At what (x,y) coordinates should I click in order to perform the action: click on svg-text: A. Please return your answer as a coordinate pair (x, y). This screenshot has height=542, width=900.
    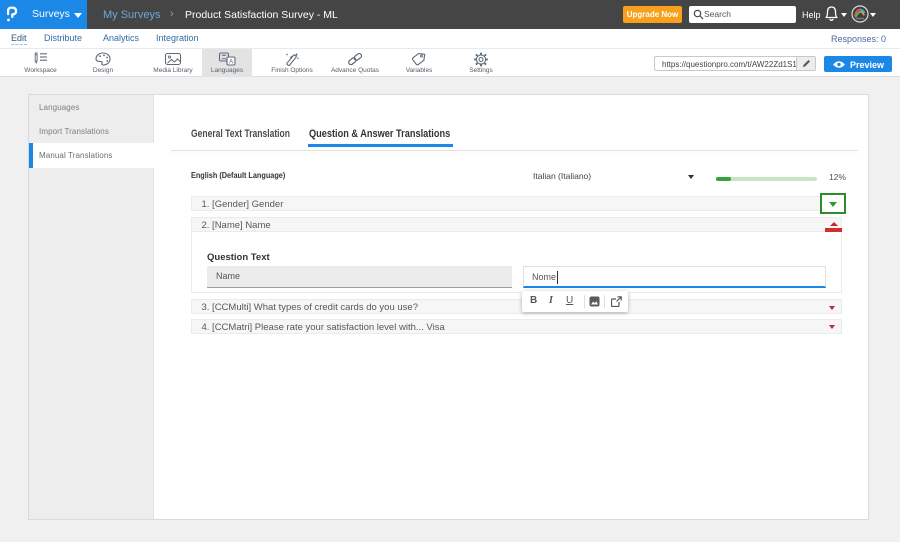
    Looking at the image, I should click on (231, 62).